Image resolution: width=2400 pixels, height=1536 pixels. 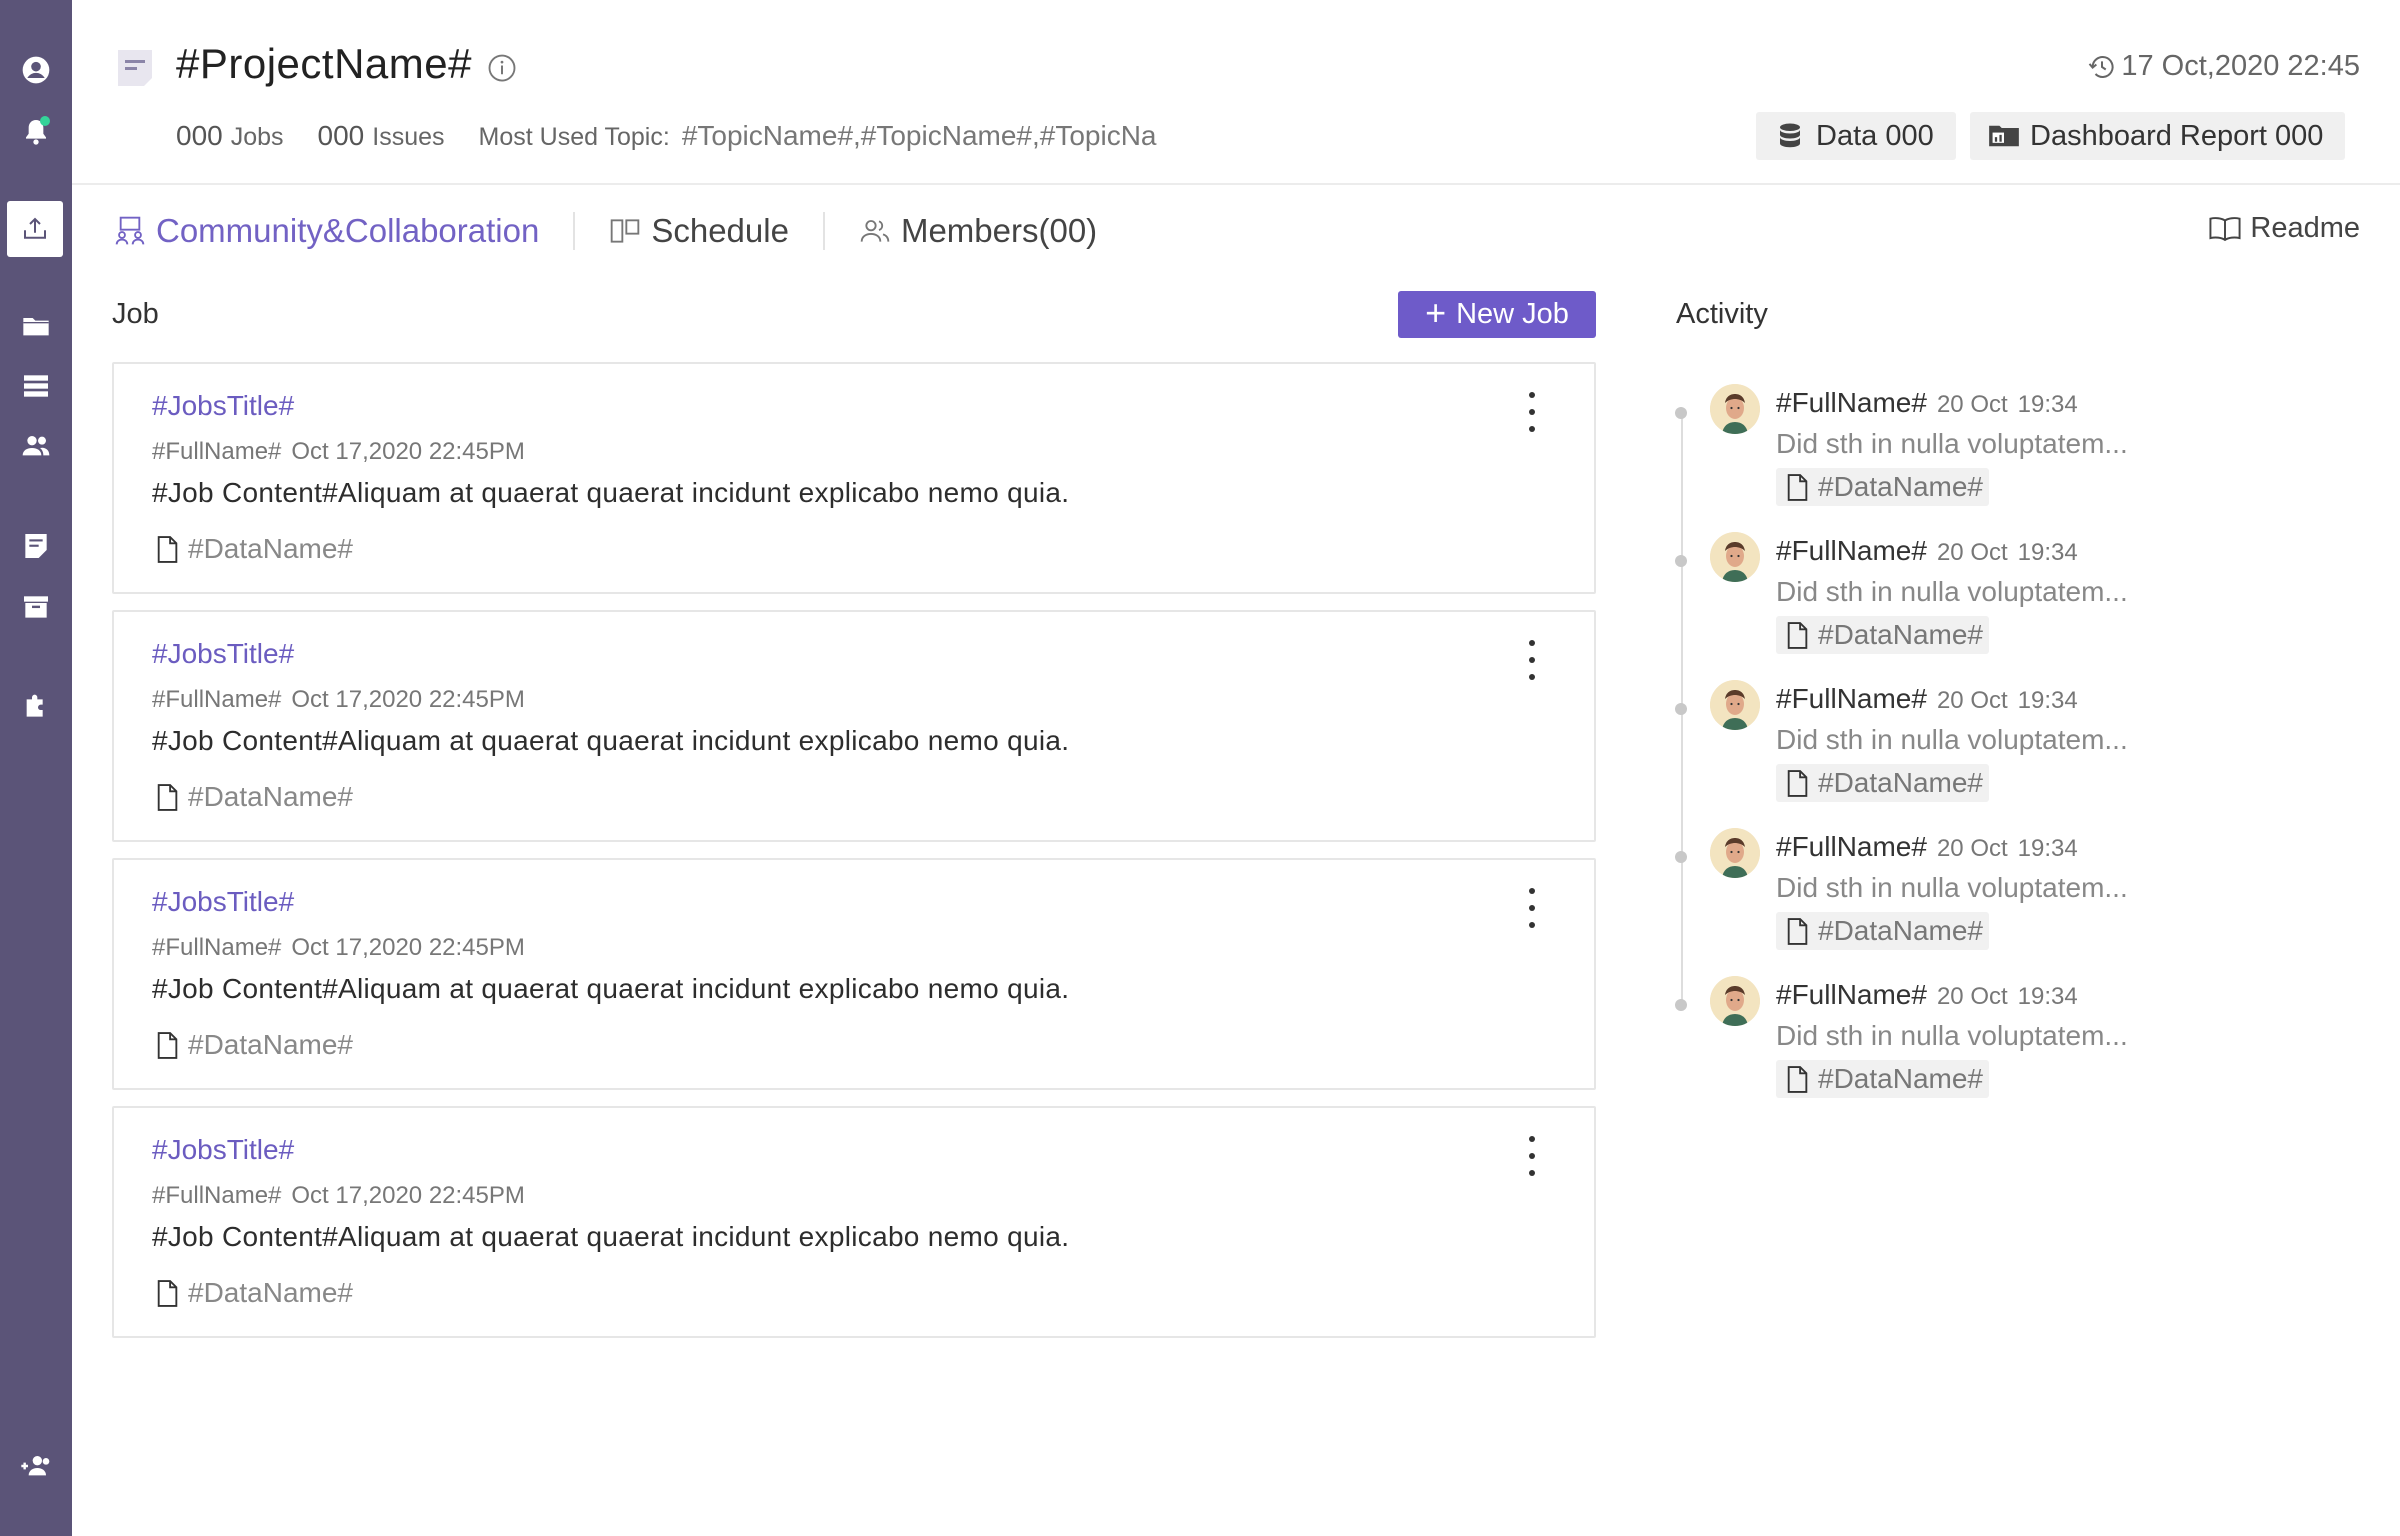 I want to click on document-icon, so click(x=36, y=546).